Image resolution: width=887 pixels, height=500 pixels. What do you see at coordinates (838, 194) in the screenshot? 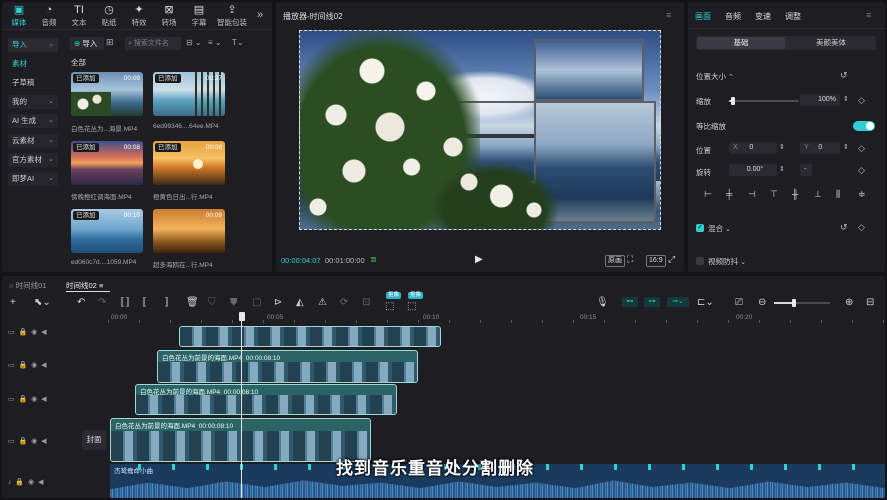
I see `distribute-h-icon: ⫼` at bounding box center [838, 194].